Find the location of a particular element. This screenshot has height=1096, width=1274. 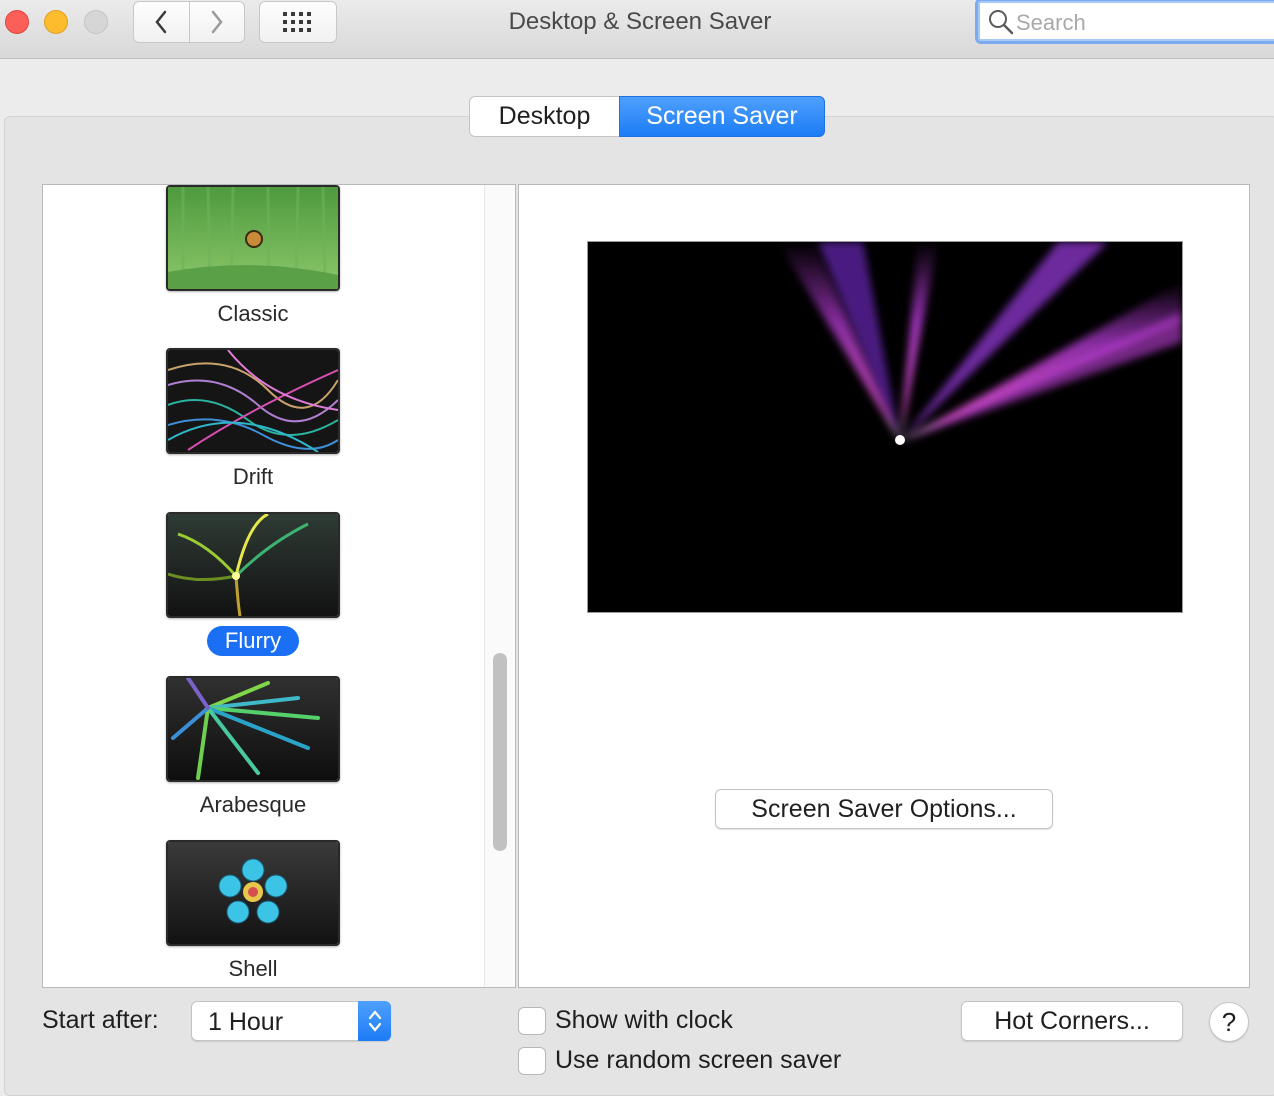

saver-item-shell: Shell is located at coordinates (253, 912).